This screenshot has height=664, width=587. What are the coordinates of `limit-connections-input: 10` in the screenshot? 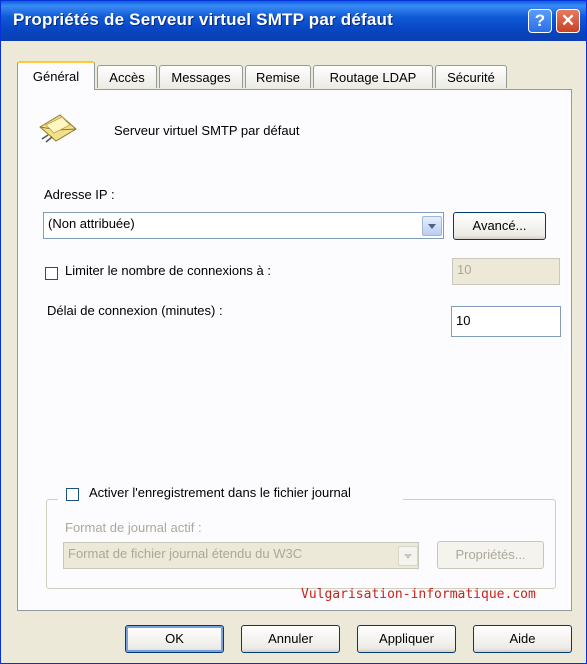 It's located at (506, 271).